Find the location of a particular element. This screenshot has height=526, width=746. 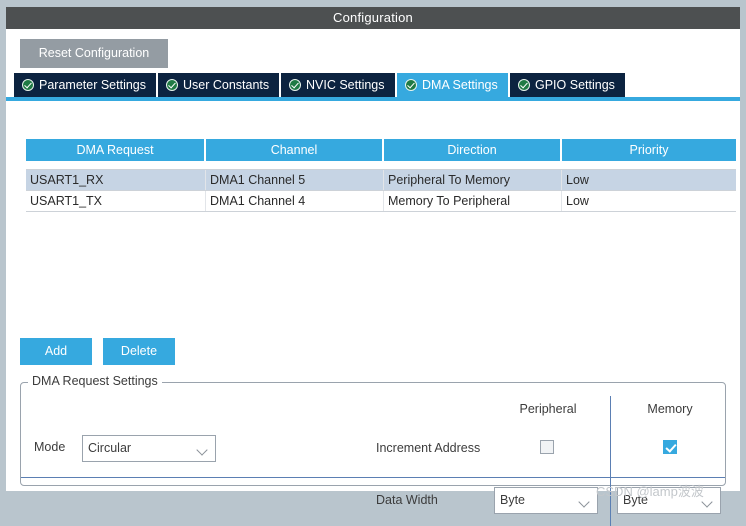

tab-user-constants: User Constants is located at coordinates (220, 85).